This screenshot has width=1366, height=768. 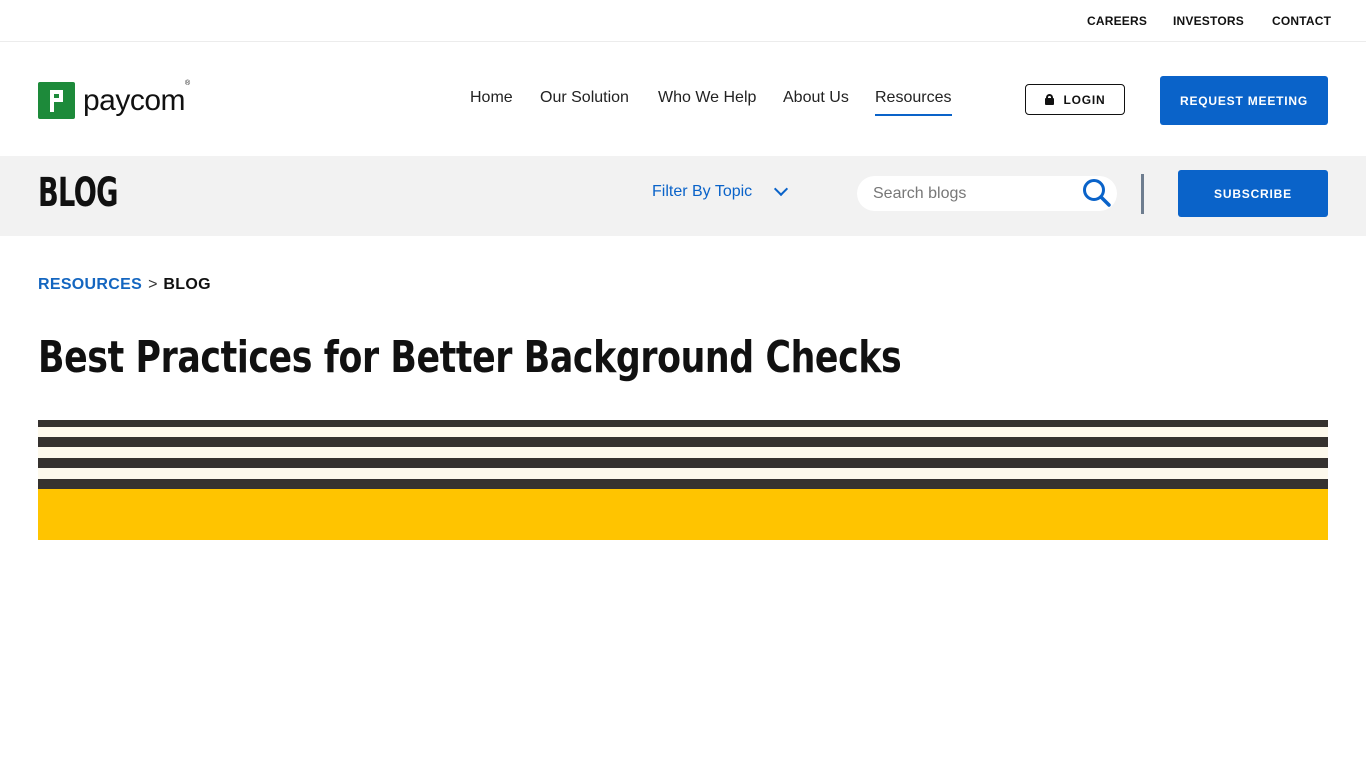 What do you see at coordinates (1084, 99) in the screenshot?
I see `login-label: LOGIN` at bounding box center [1084, 99].